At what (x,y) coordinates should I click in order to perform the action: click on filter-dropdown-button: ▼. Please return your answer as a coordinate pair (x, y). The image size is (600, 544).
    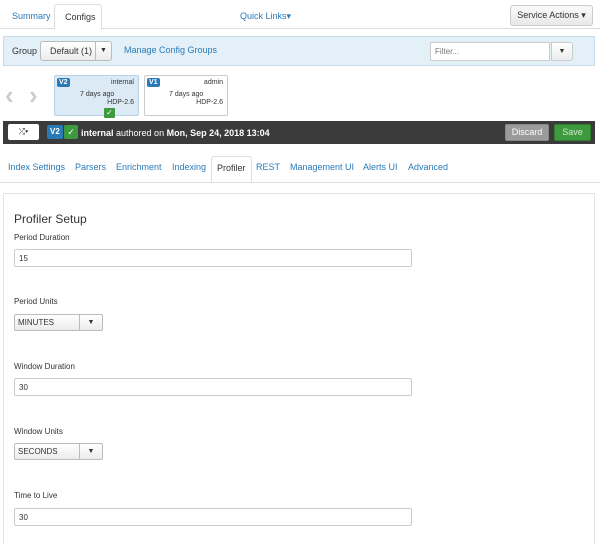
    Looking at the image, I should click on (562, 51).